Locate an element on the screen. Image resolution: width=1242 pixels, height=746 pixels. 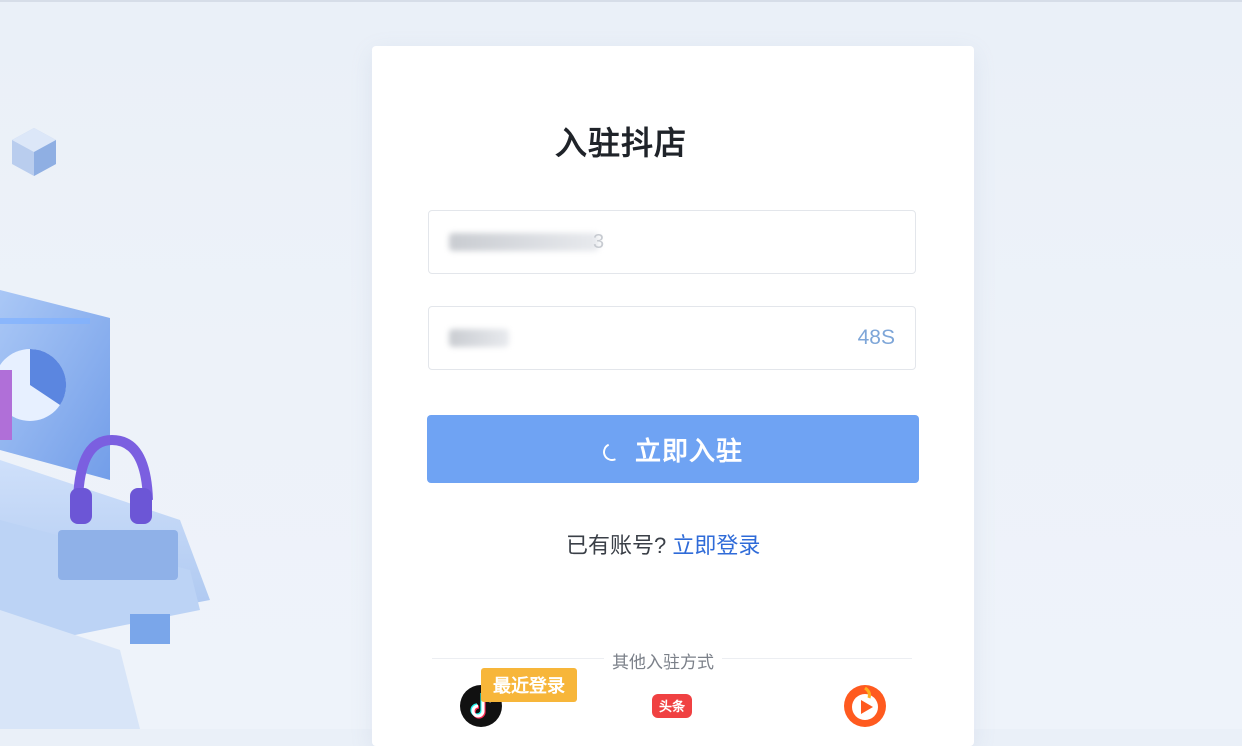
other-methods-label: 其他入驻方式 is located at coordinates (663, 660).